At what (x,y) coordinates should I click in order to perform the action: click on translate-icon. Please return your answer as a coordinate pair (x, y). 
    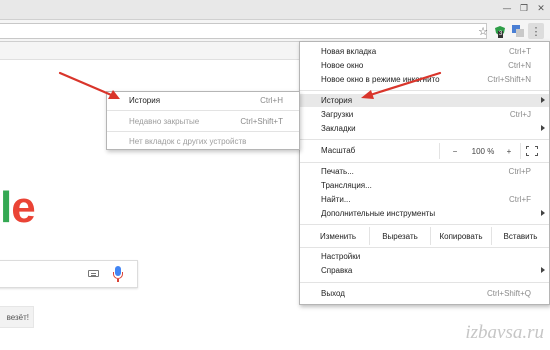
    Looking at the image, I should click on (518, 31).